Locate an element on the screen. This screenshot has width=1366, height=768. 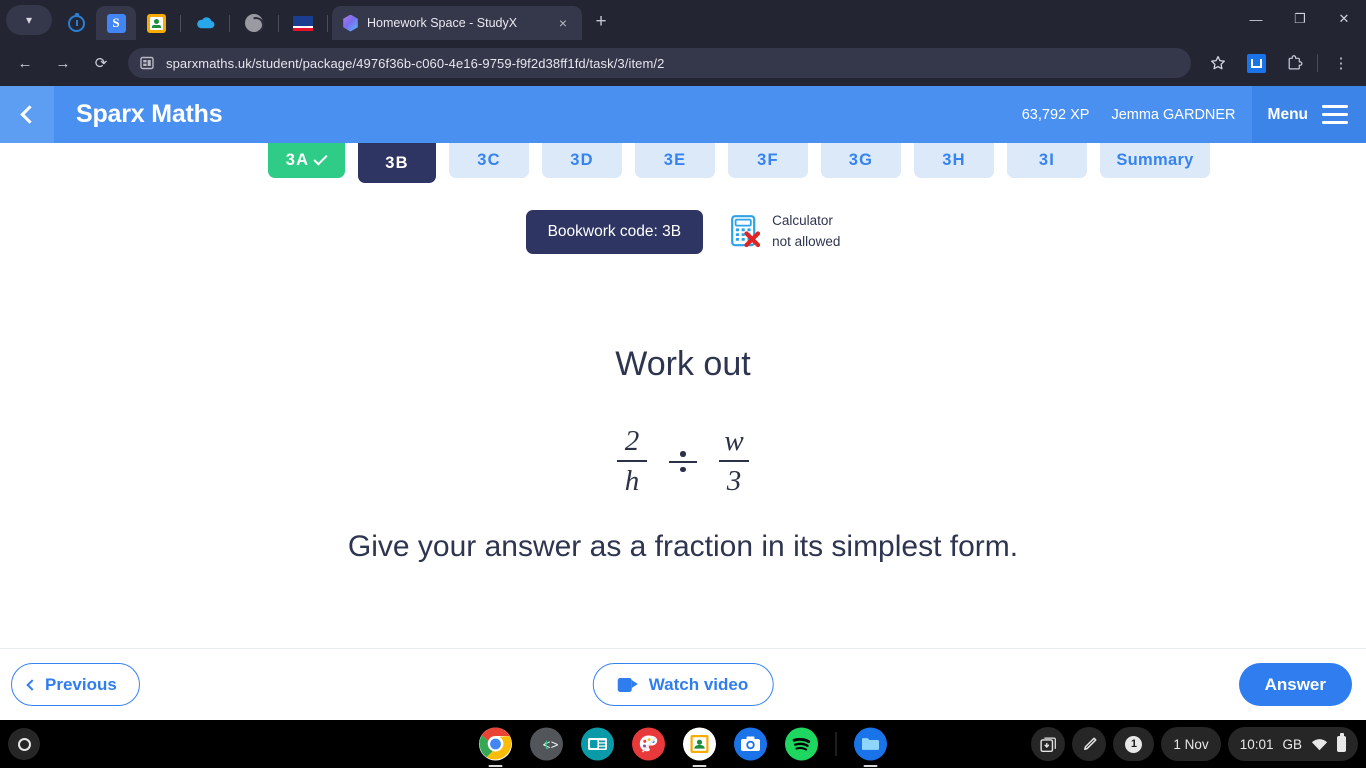
previous-button: Previous is located at coordinates (75, 684).